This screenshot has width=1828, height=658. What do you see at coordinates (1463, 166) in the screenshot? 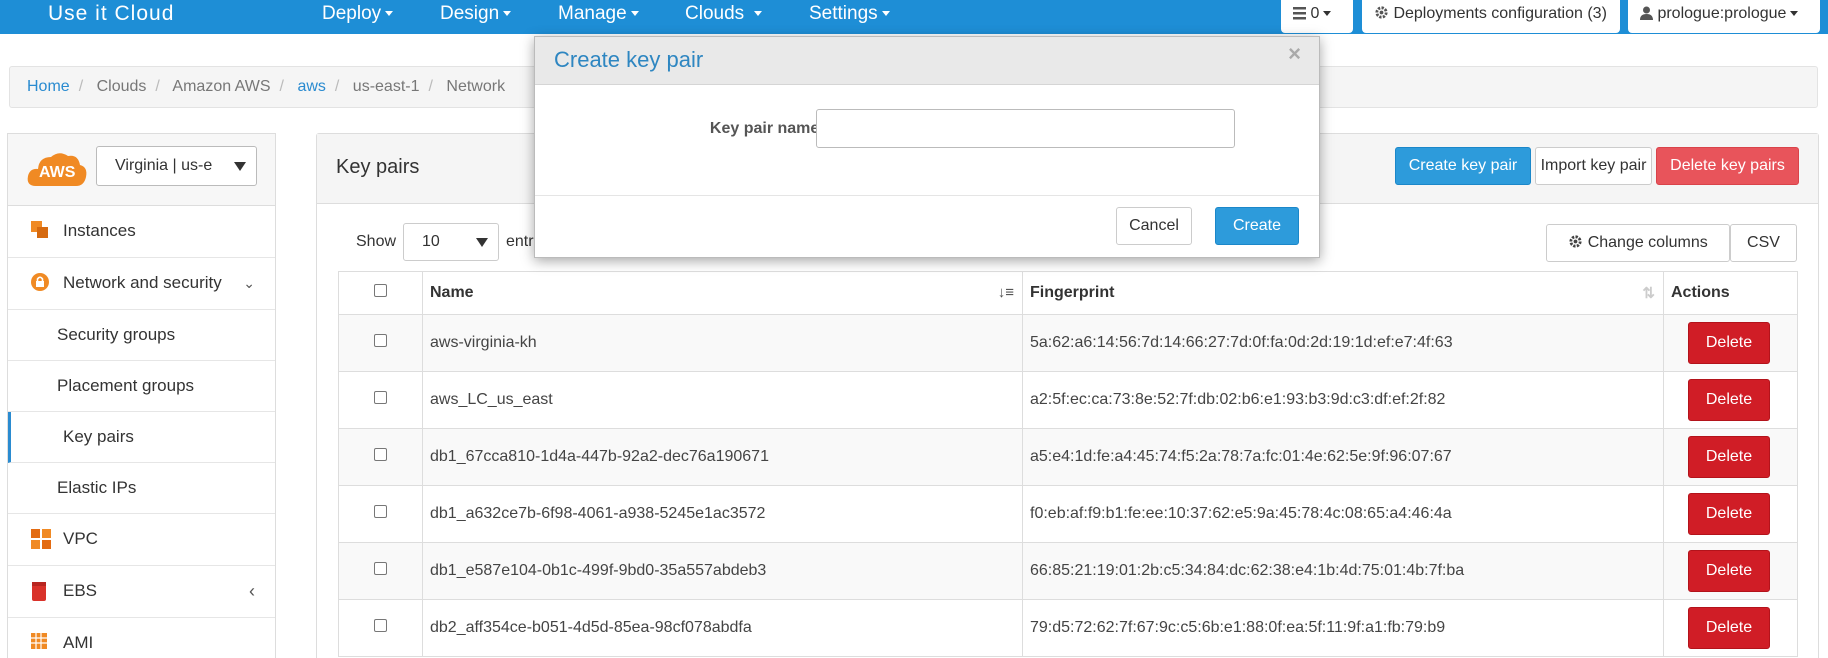
I see `create-key-pair-button: Create key pair` at bounding box center [1463, 166].